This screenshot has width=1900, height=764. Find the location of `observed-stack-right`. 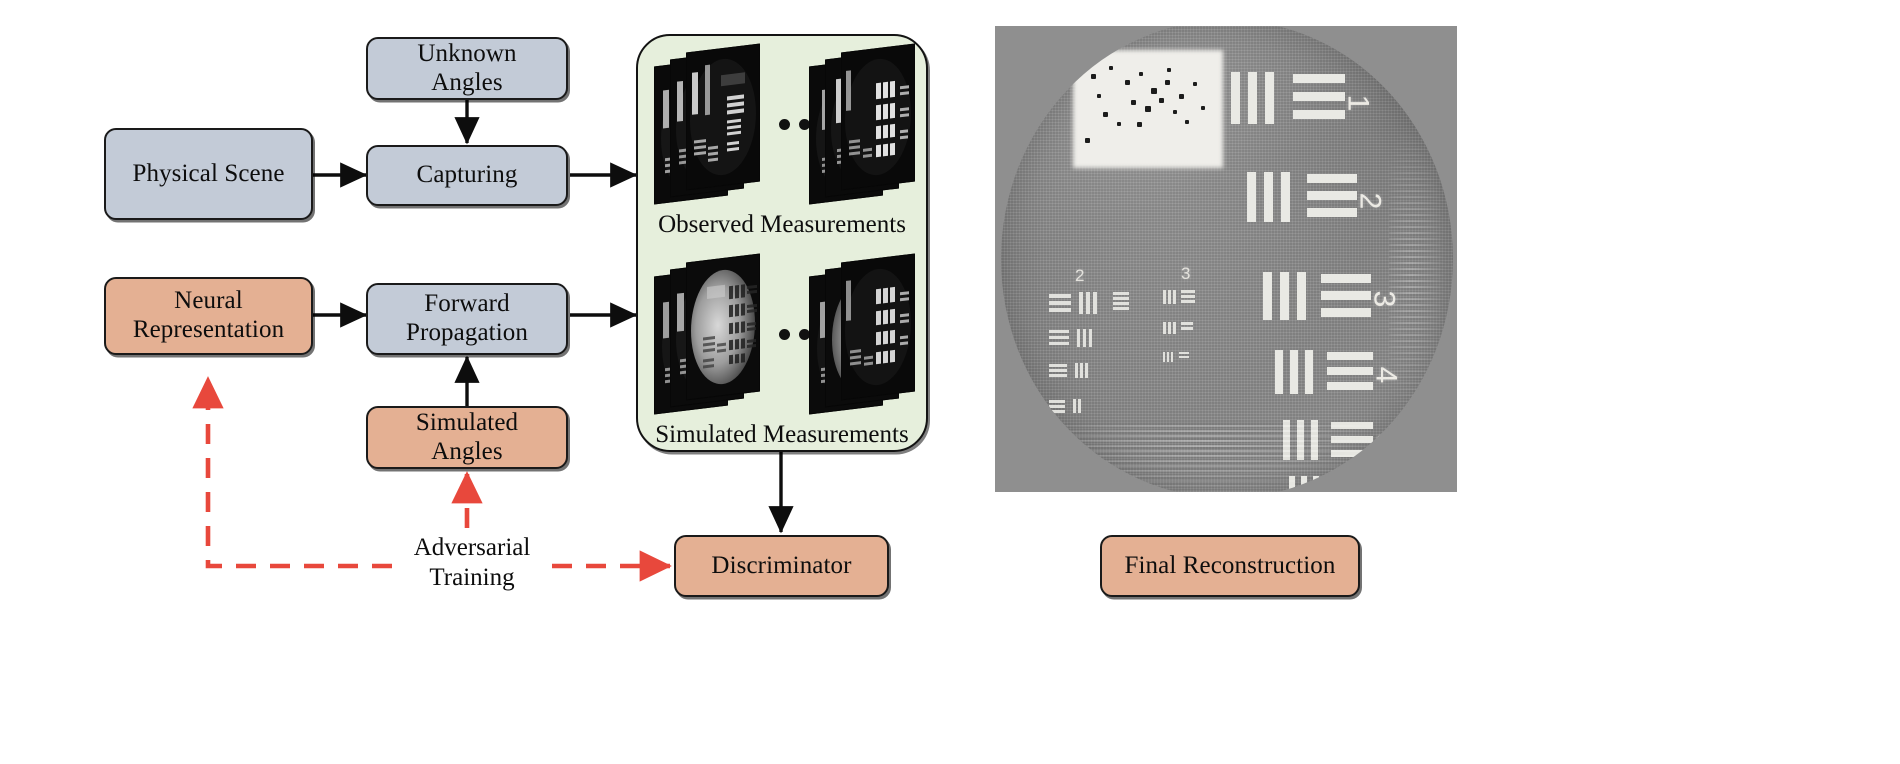

observed-stack-right is located at coordinates (862, 124).